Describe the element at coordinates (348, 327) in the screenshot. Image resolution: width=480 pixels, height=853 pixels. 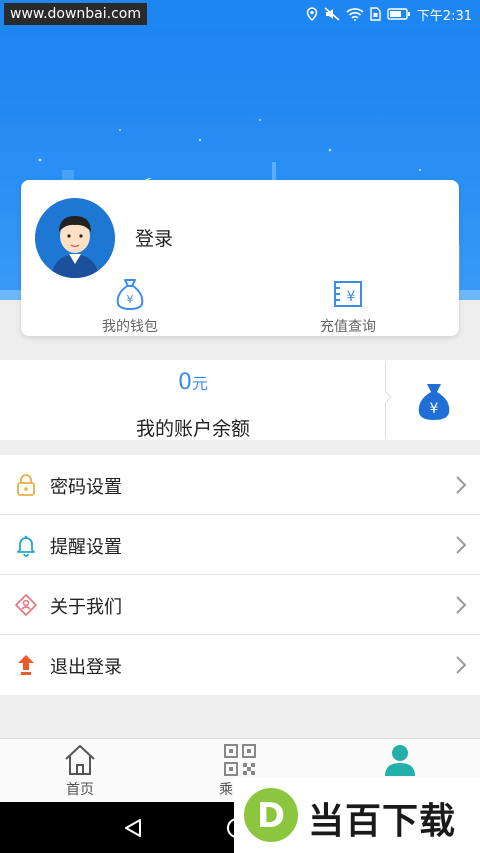
I see `recharge-query-label: 充值查询` at that location.